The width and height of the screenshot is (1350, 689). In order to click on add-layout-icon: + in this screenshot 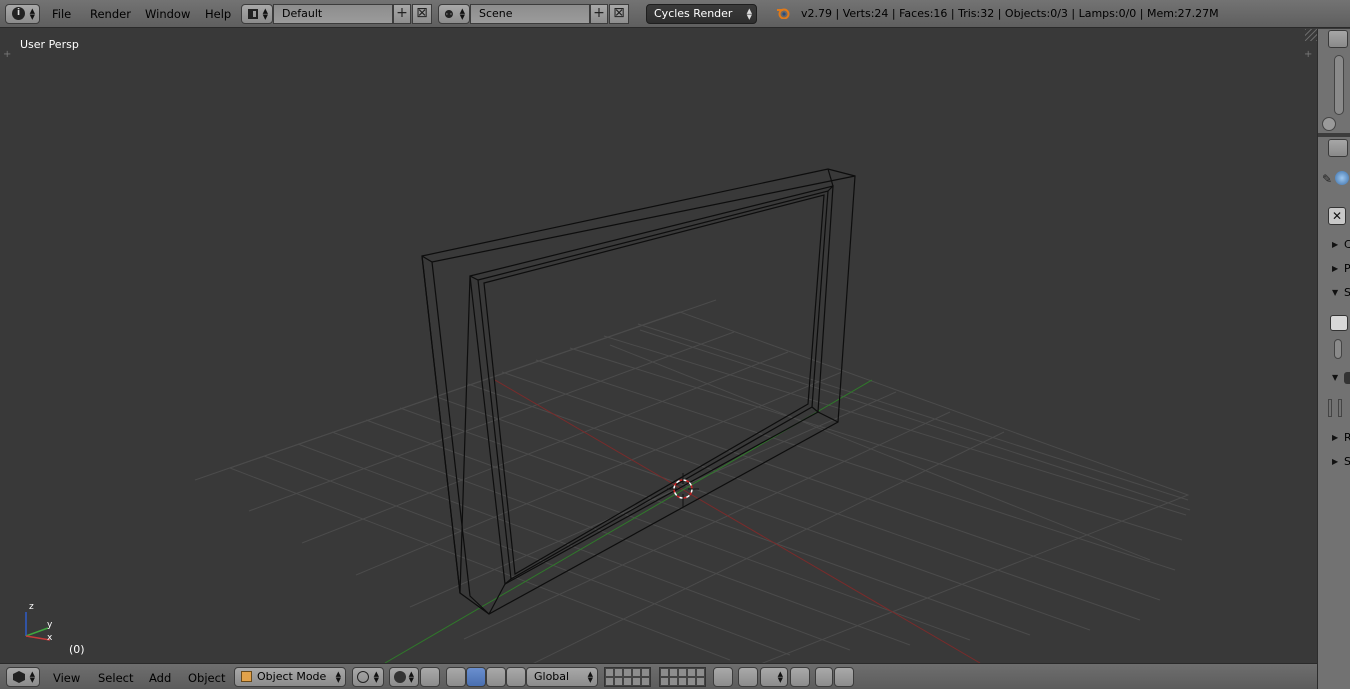, I will do `click(402, 14)`.